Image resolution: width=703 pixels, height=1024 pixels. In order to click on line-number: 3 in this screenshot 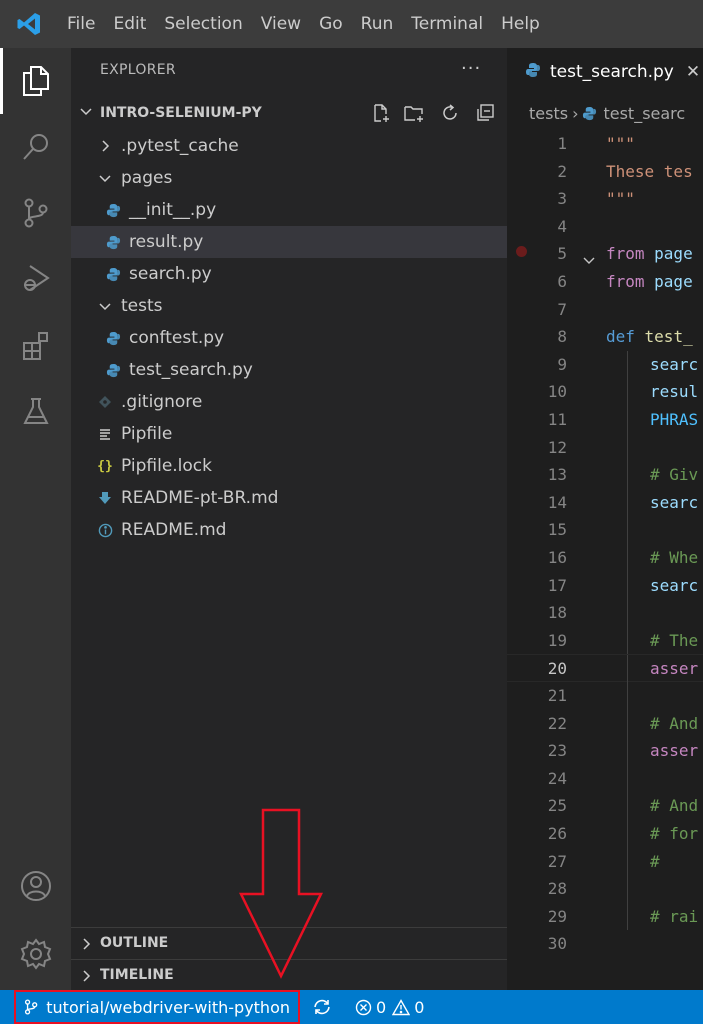, I will do `click(562, 199)`.